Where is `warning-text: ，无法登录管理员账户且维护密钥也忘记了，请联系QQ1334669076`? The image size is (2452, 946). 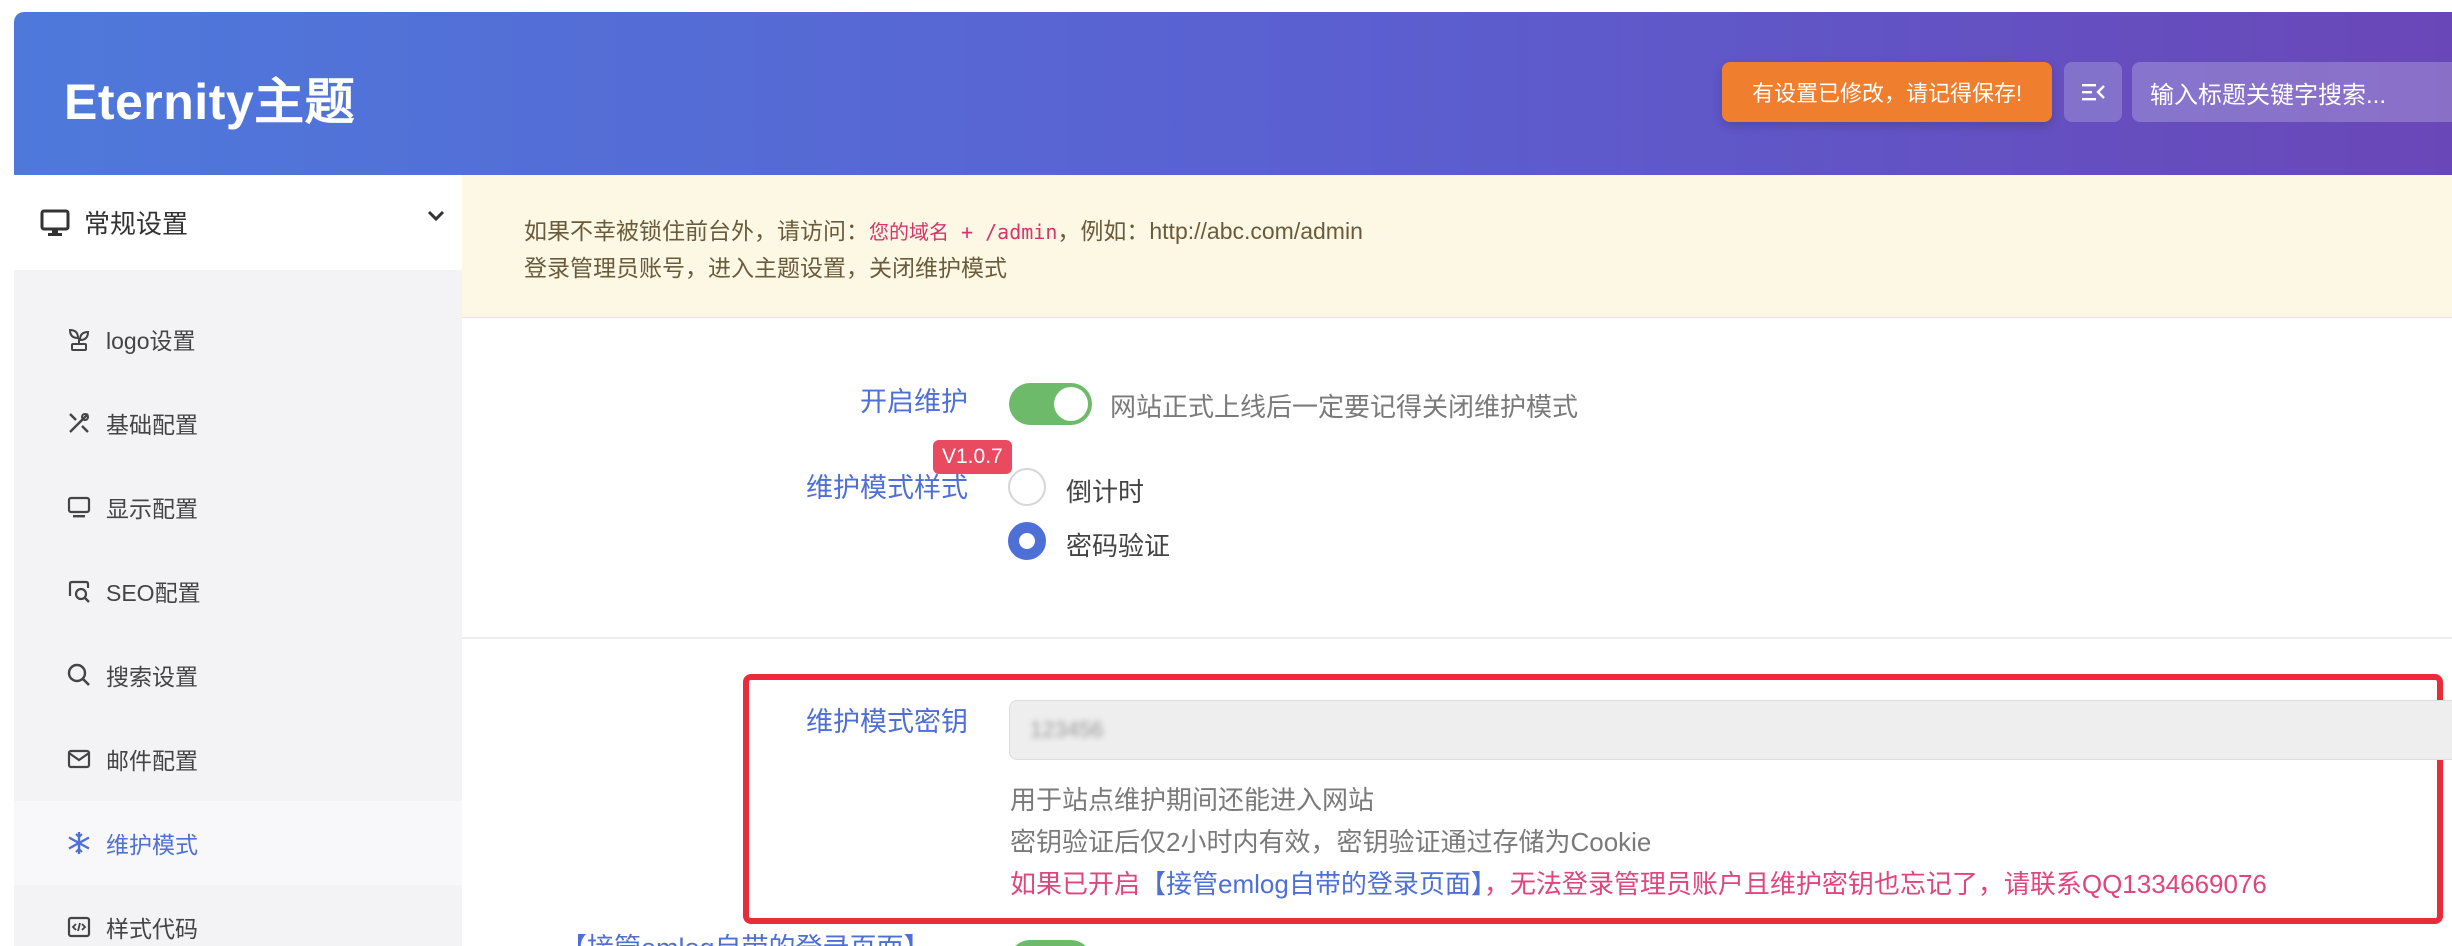
warning-text: ，无法登录管理员账户且维护密钥也忘记了，请联系QQ1334669076 is located at coordinates (1875, 884).